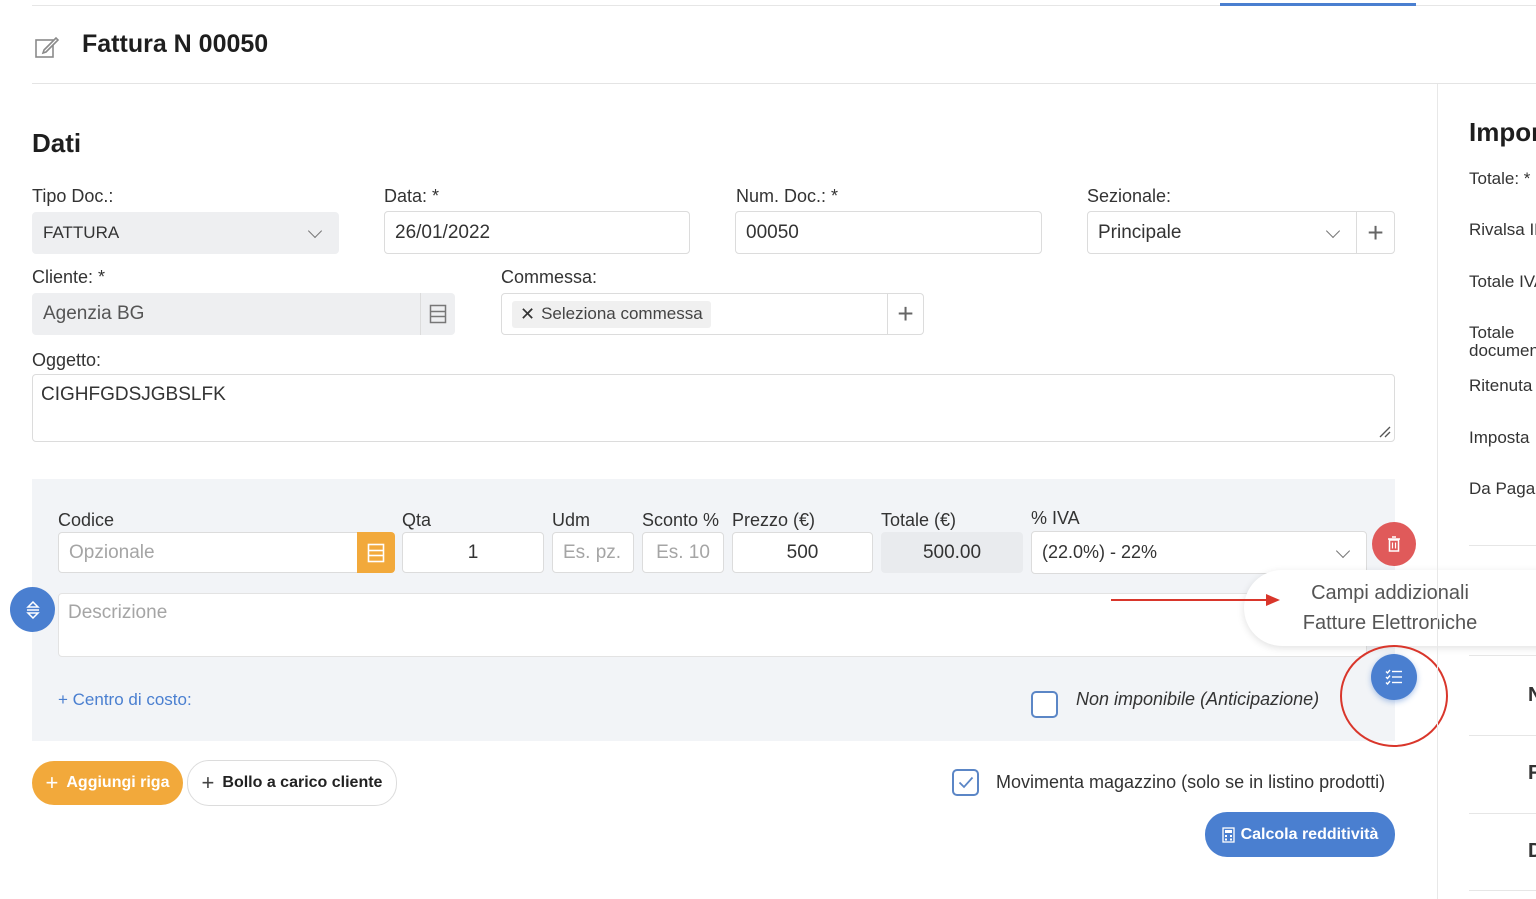 This screenshot has height=899, width=1536. Describe the element at coordinates (1532, 773) in the screenshot. I see `sidebar-letter-f: F` at that location.